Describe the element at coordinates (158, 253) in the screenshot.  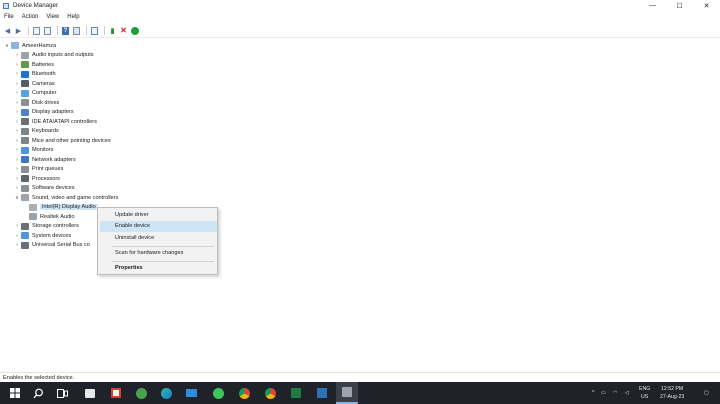
I see `menu-scan-hardware: Scan for hardware changes` at that location.